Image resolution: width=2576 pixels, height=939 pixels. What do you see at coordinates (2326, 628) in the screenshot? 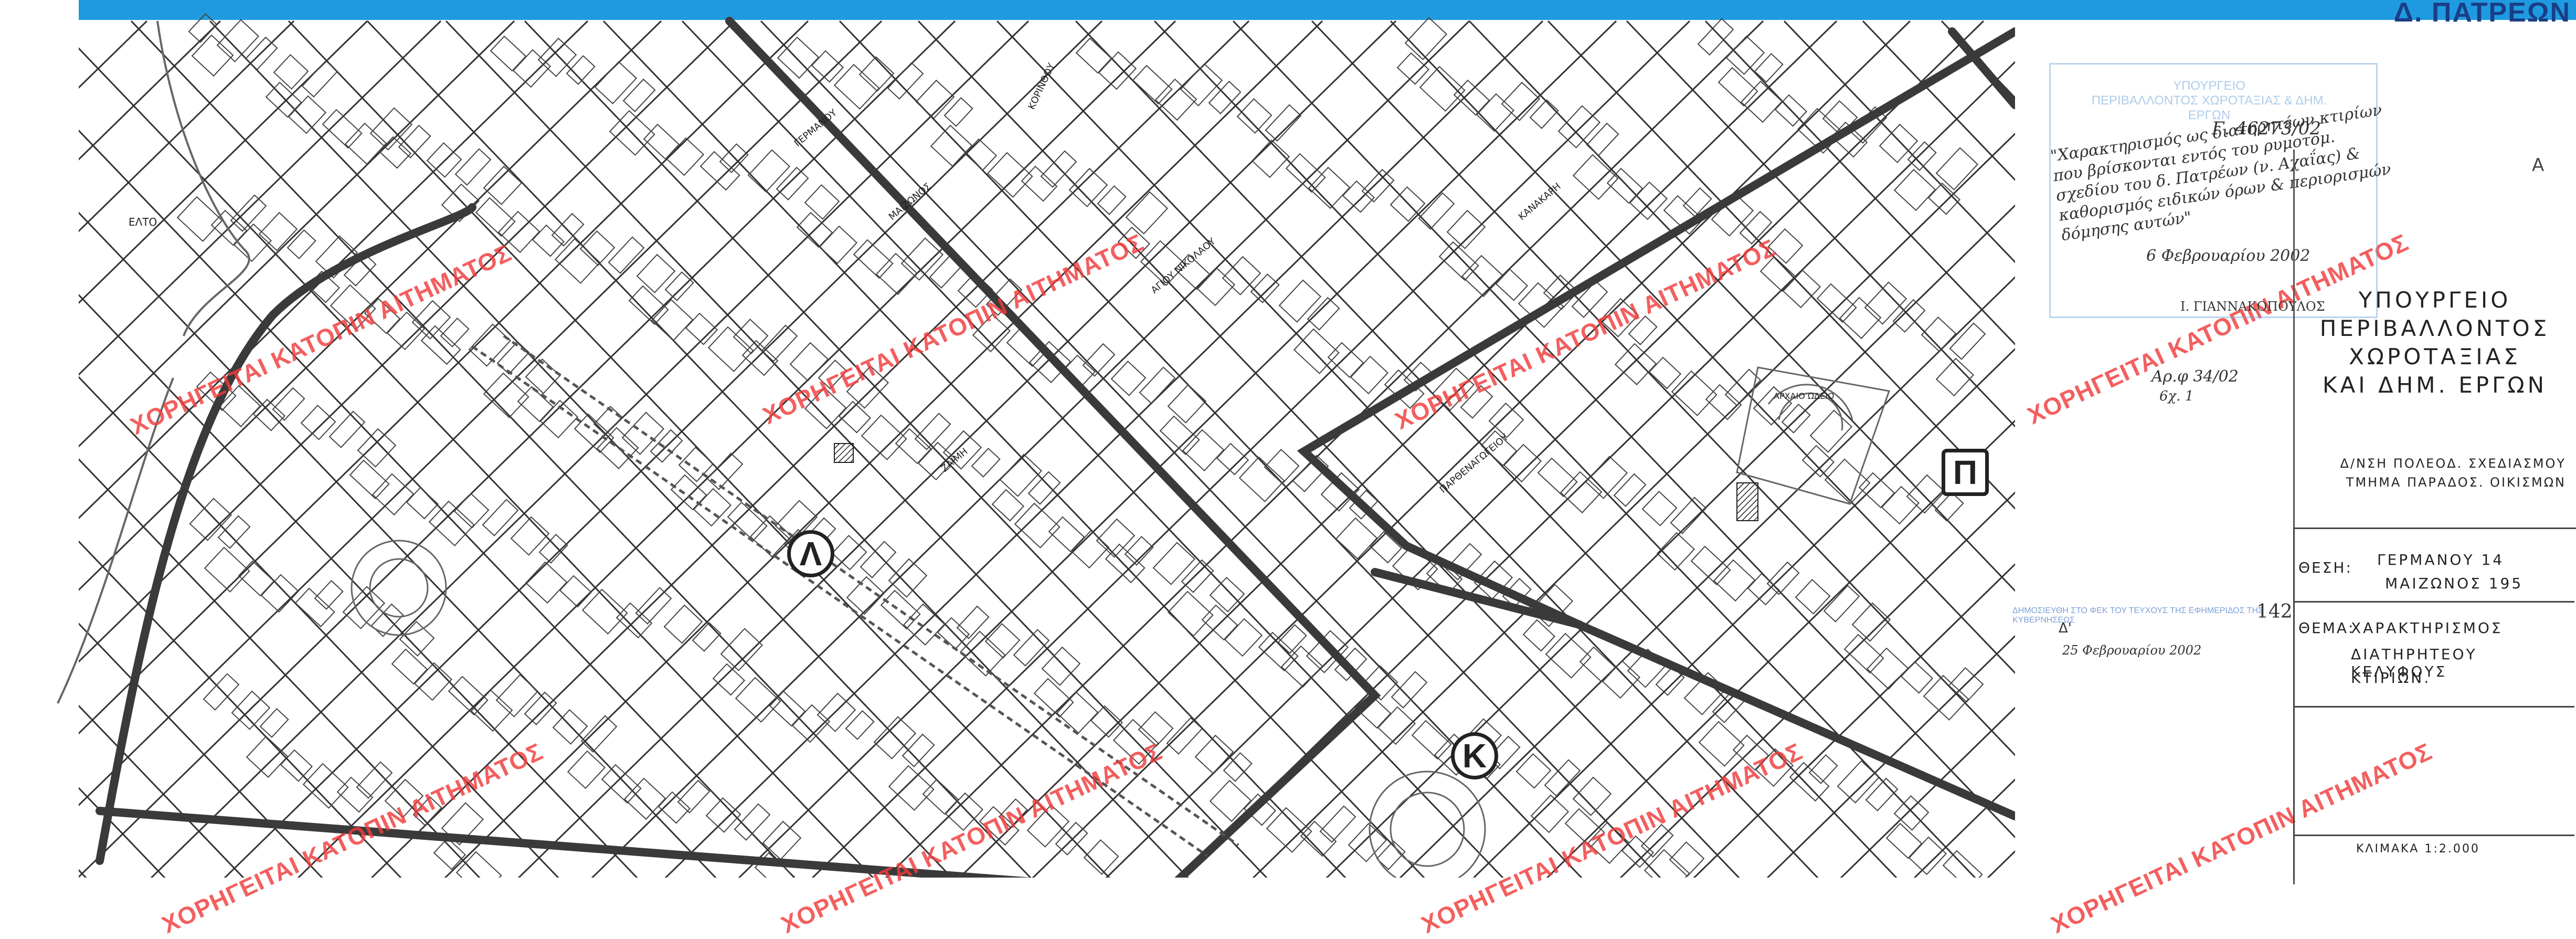
I see `subject-label: ΘΕΜΑ:` at bounding box center [2326, 628].